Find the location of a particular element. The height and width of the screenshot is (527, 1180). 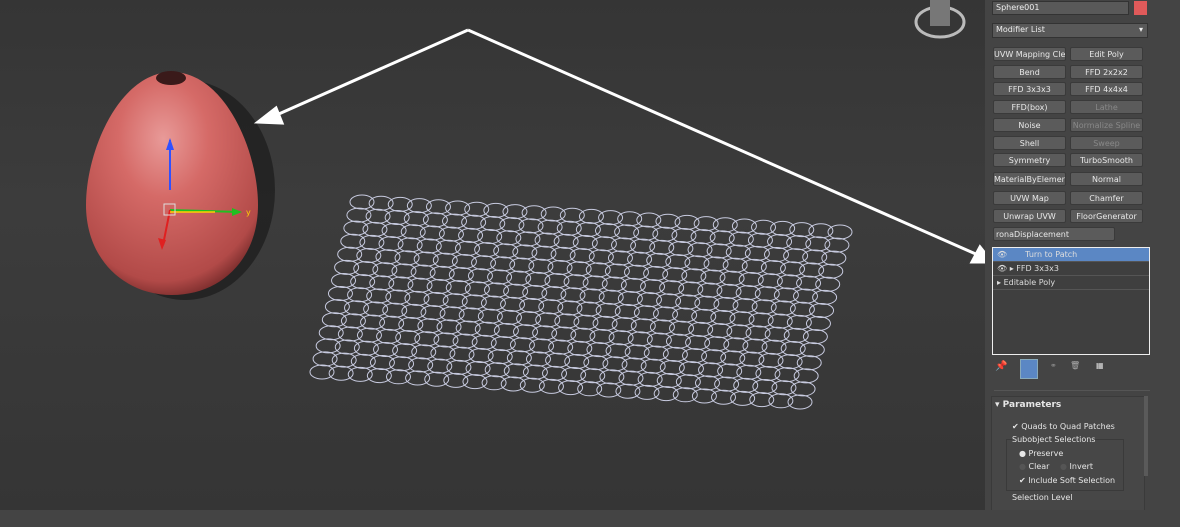

selection-level-label: Selection Level is located at coordinates (1042, 497).